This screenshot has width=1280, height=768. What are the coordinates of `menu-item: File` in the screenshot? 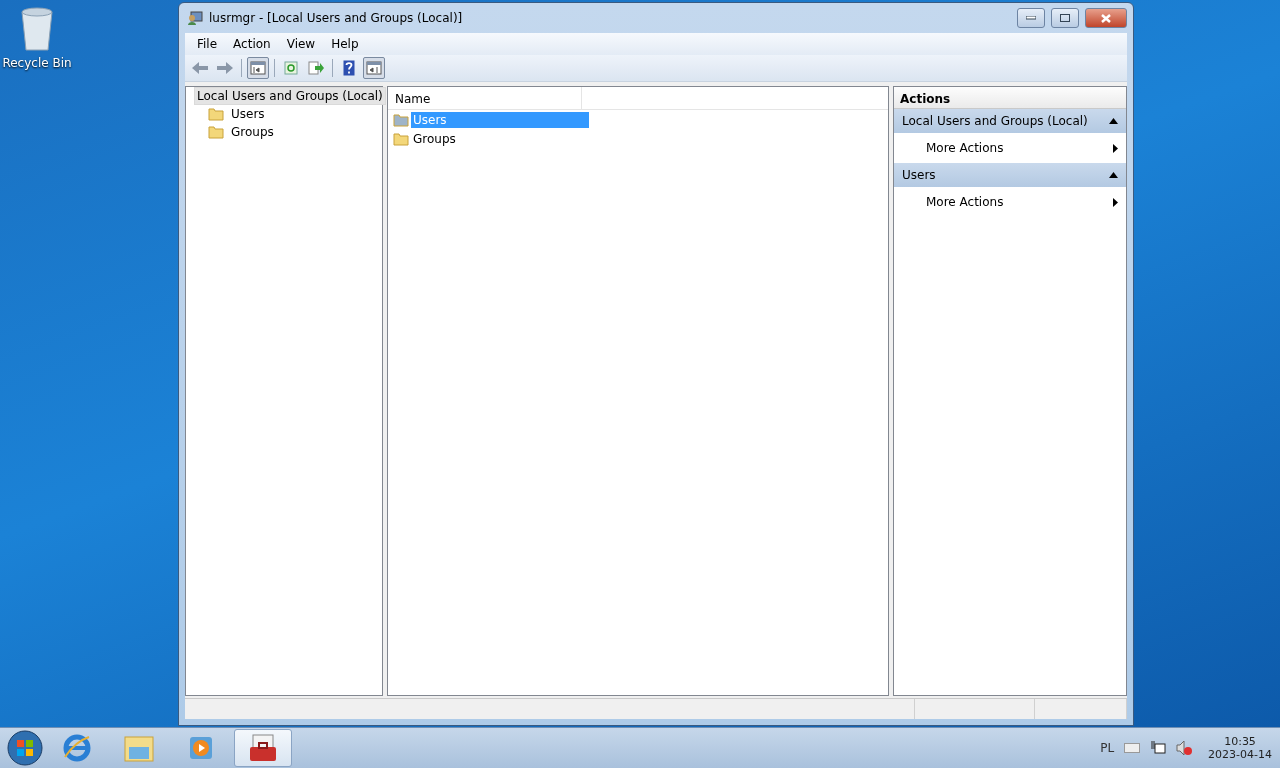 It's located at (207, 44).